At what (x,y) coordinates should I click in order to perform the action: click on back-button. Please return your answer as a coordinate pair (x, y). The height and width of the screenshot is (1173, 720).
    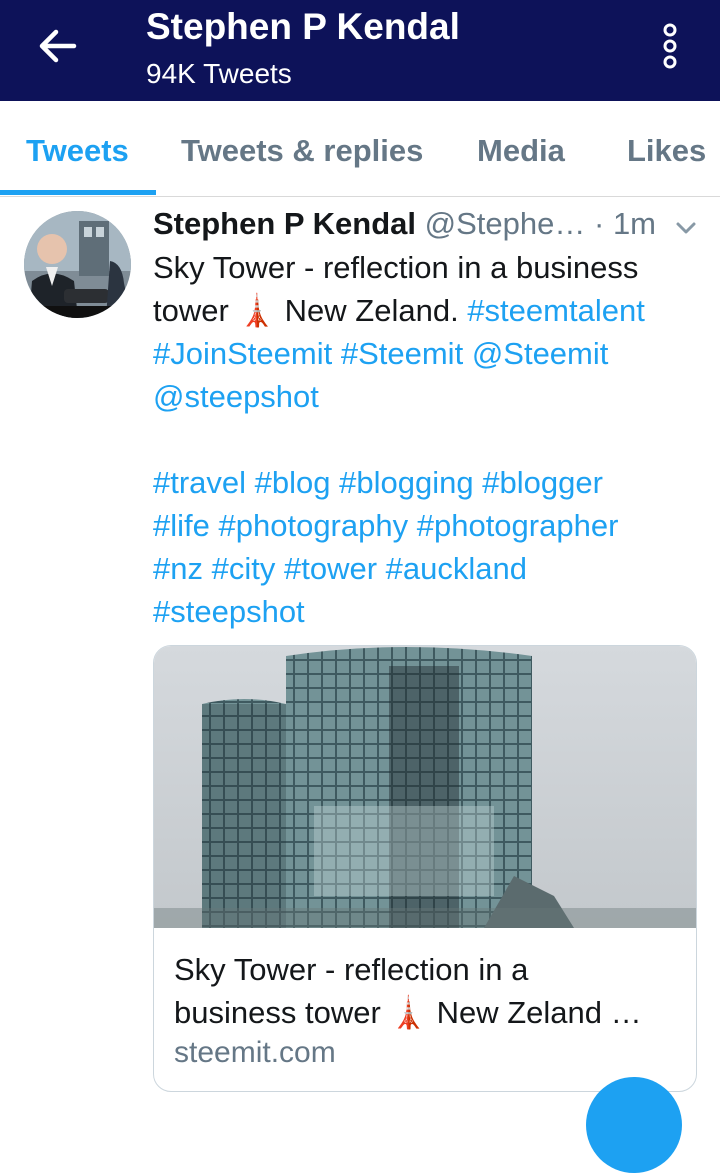
    Looking at the image, I should click on (58, 46).